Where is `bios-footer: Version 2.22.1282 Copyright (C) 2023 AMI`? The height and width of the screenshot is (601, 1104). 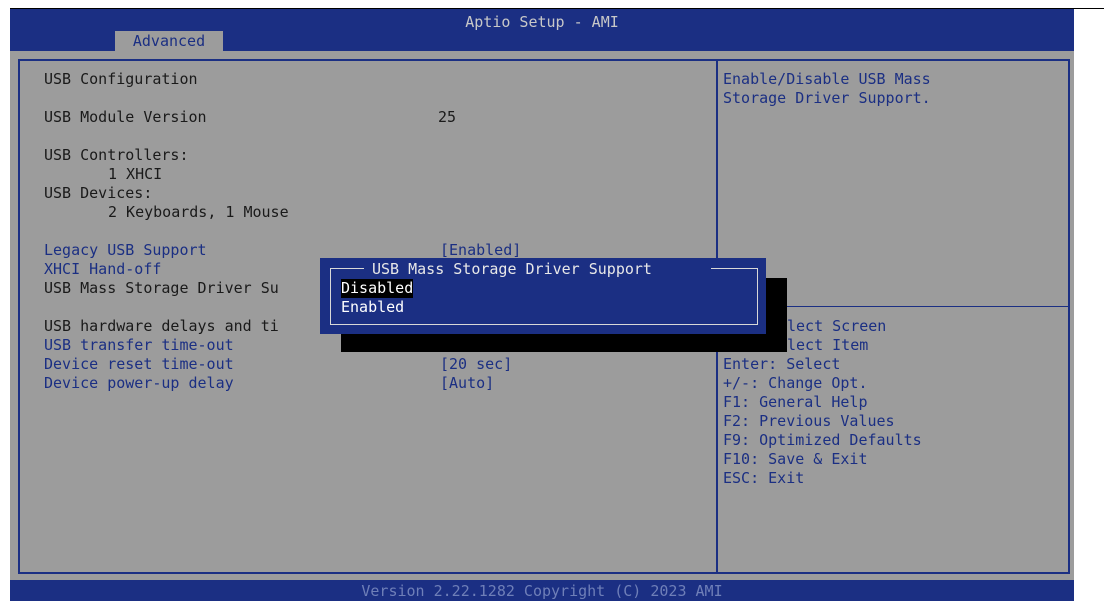
bios-footer: Version 2.22.1282 Copyright (C) 2023 AMI is located at coordinates (542, 590).